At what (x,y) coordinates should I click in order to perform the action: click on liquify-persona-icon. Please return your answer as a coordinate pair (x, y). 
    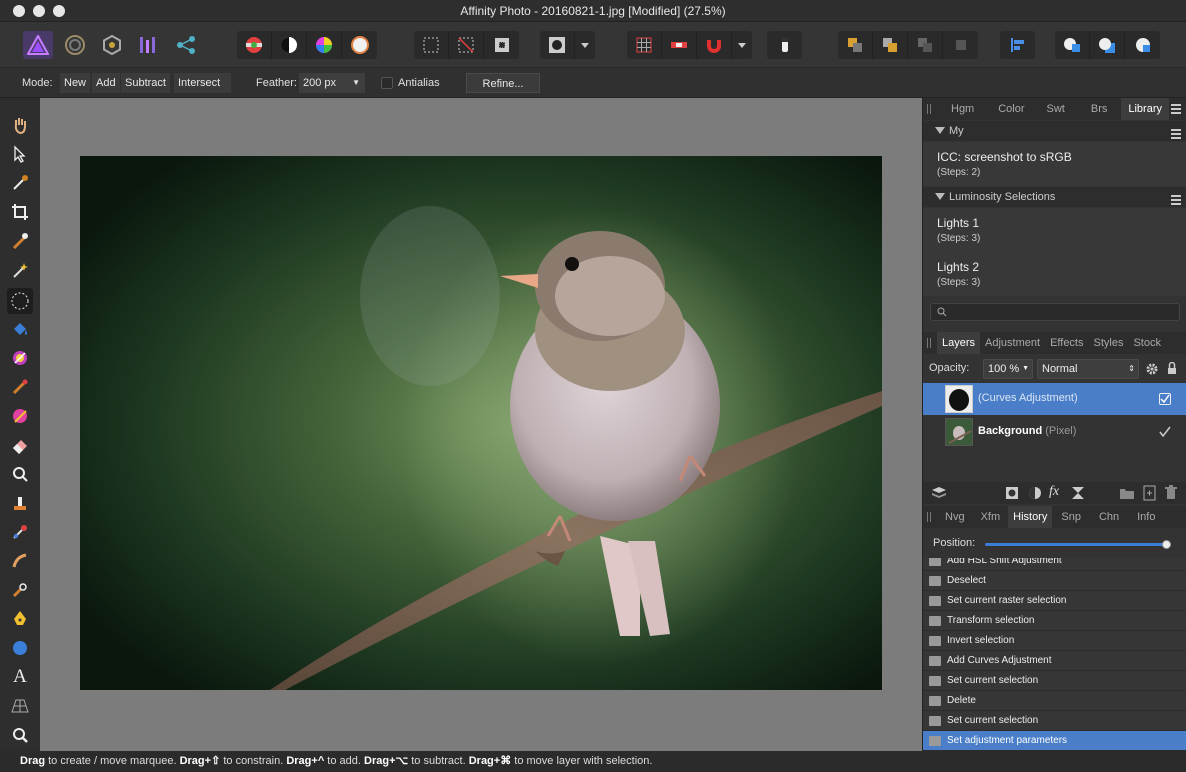
    Looking at the image, I should click on (75, 45).